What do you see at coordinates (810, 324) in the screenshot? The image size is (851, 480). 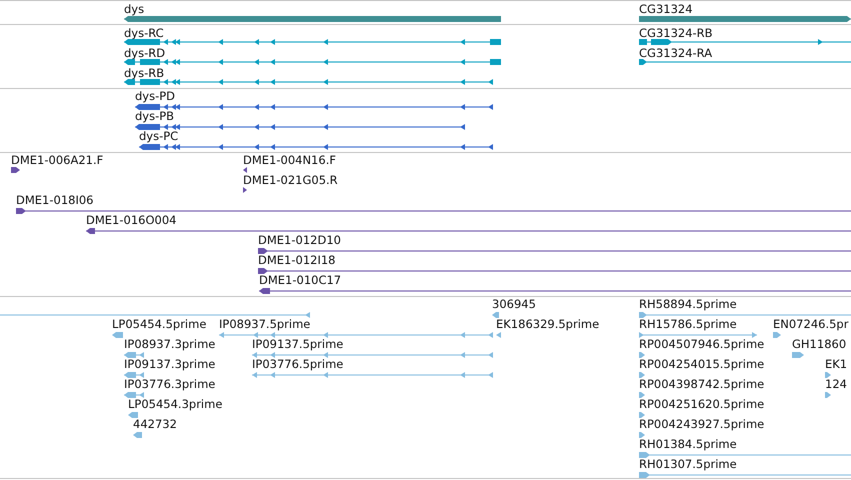 I see `feature-label: EN07246.5pr` at bounding box center [810, 324].